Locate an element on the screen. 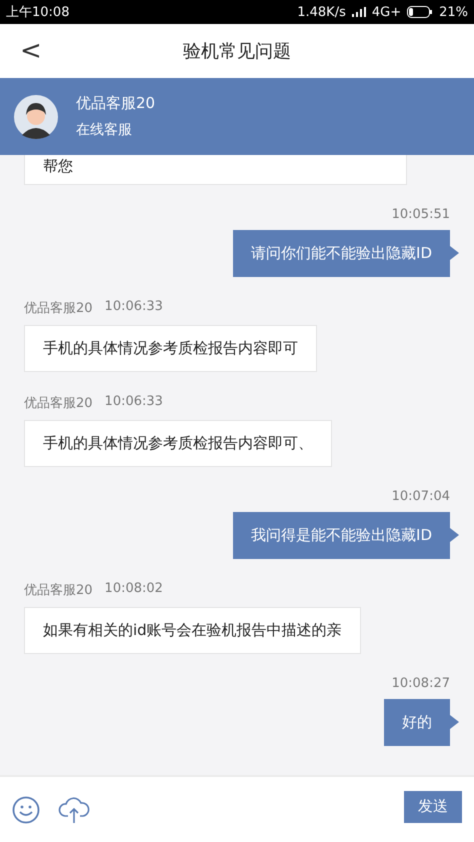  message-bubble: 手机的具体情况参考质检报告内容即可 is located at coordinates (170, 348).